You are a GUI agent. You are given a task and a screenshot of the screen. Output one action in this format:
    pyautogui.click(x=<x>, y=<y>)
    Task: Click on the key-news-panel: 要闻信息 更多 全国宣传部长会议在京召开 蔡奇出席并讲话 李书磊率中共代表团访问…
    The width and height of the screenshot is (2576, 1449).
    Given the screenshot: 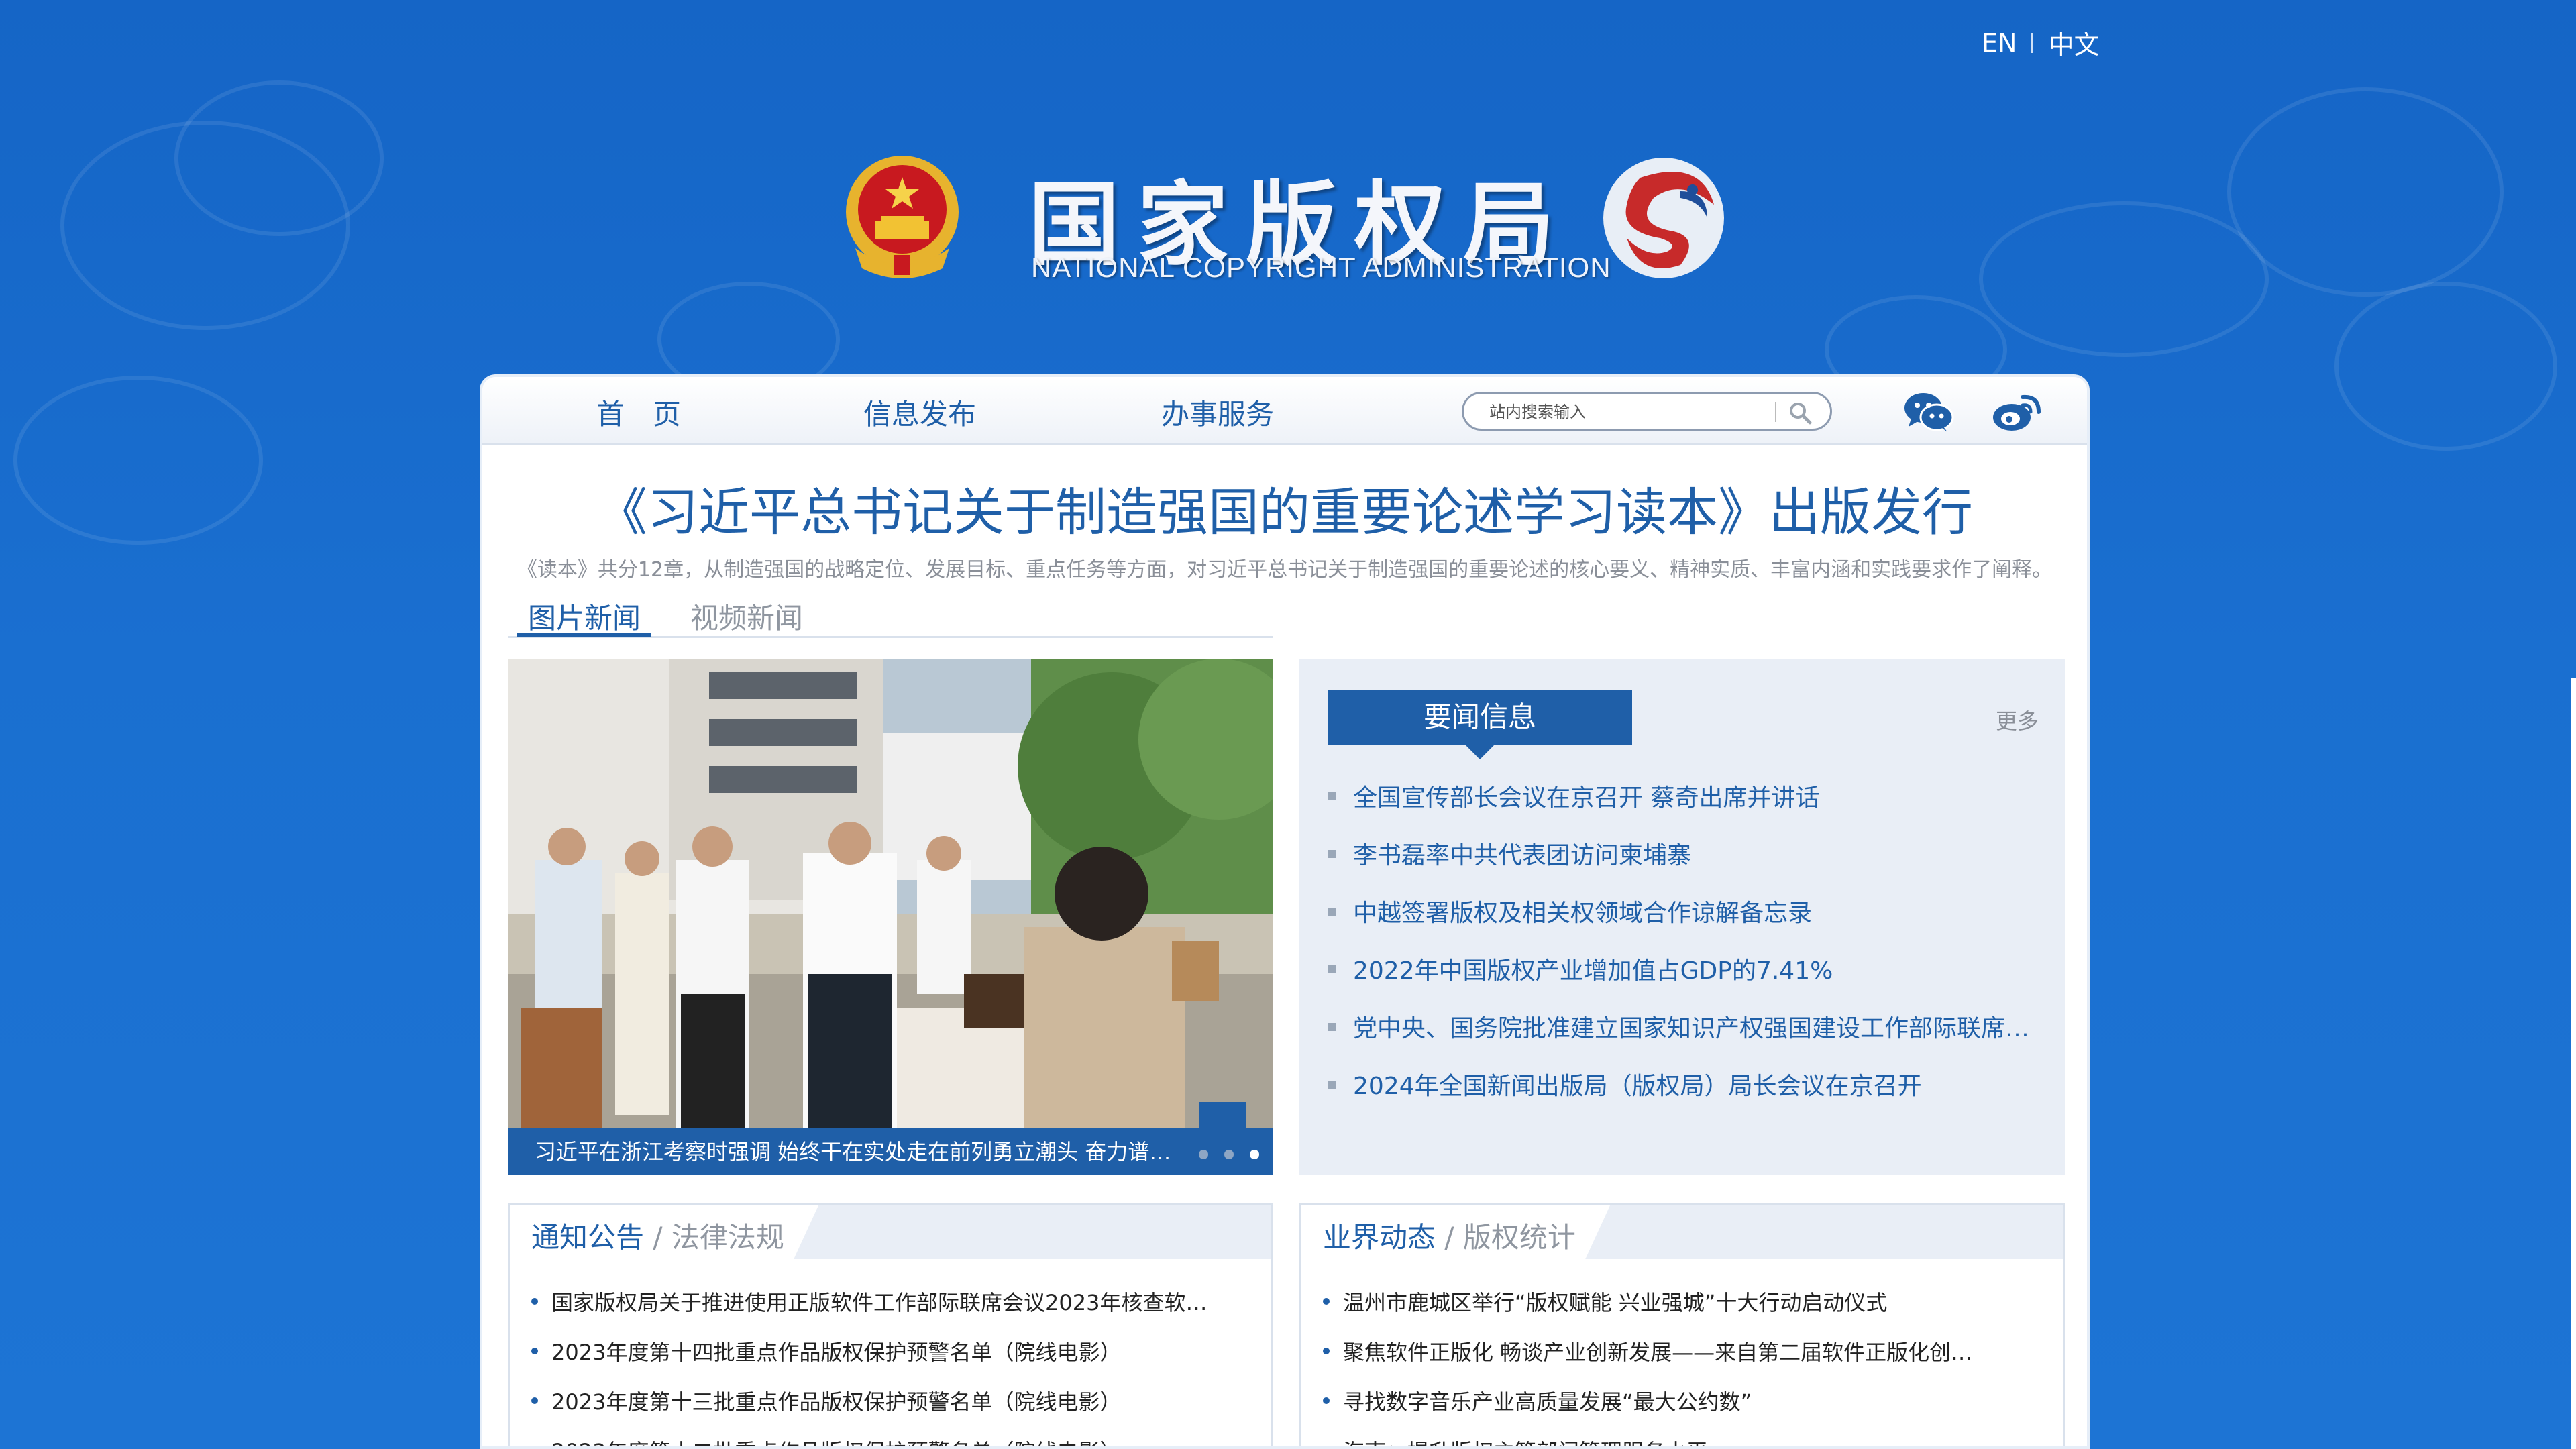 What is the action you would take?
    pyautogui.click(x=1682, y=917)
    